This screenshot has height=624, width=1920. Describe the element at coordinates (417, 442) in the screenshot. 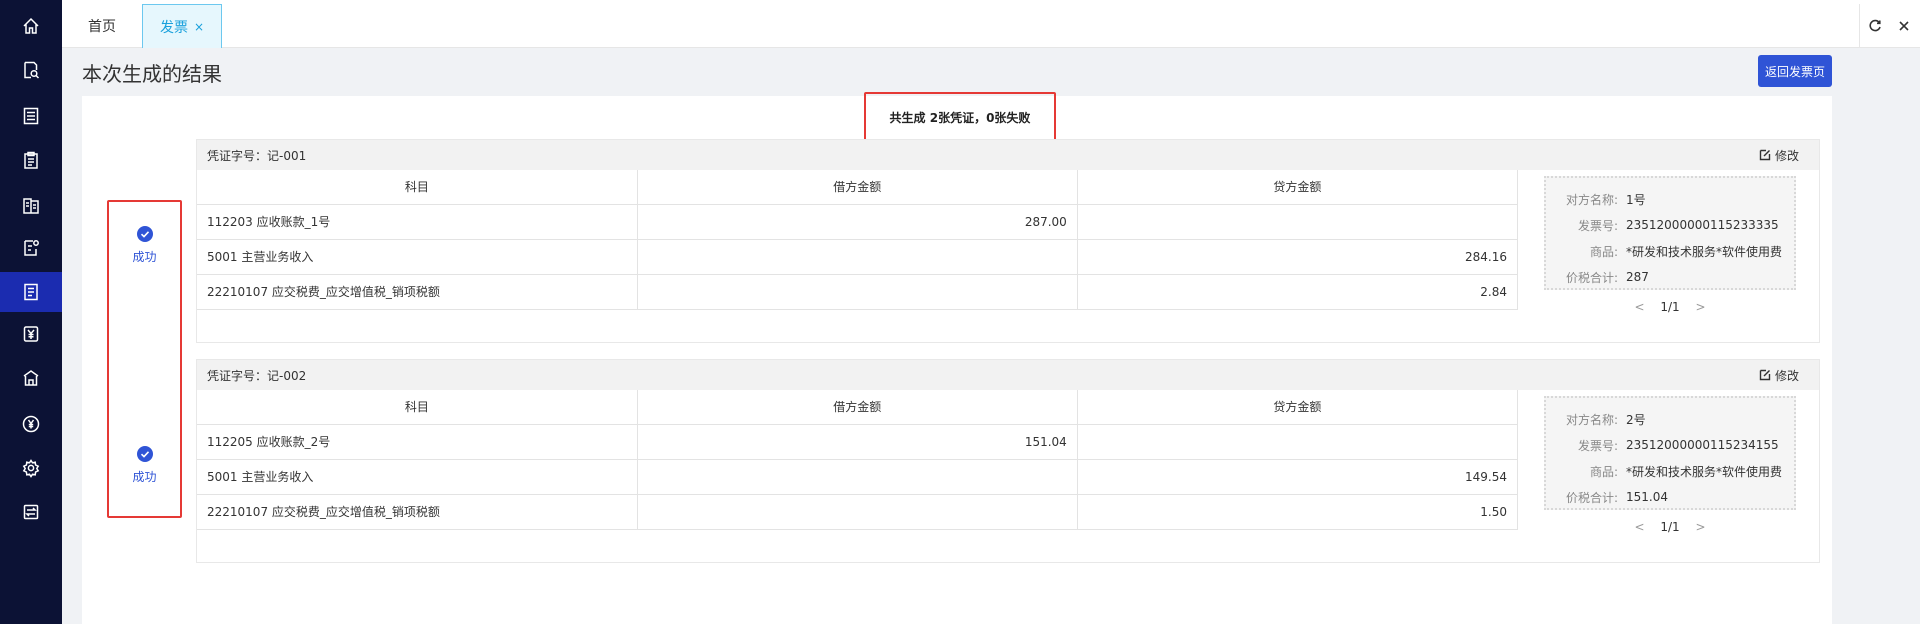

I see `account-cell: 112205 应收账款_2号` at that location.